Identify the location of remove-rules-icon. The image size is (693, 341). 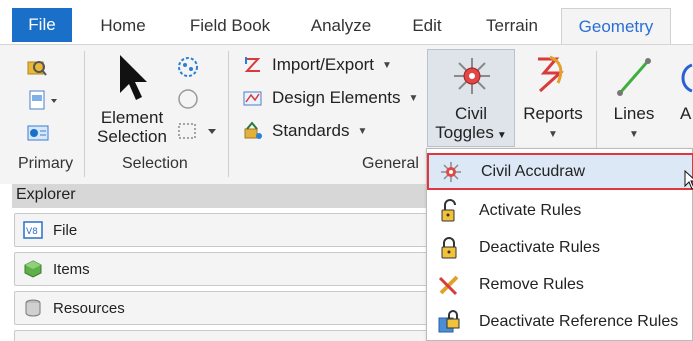
(449, 285).